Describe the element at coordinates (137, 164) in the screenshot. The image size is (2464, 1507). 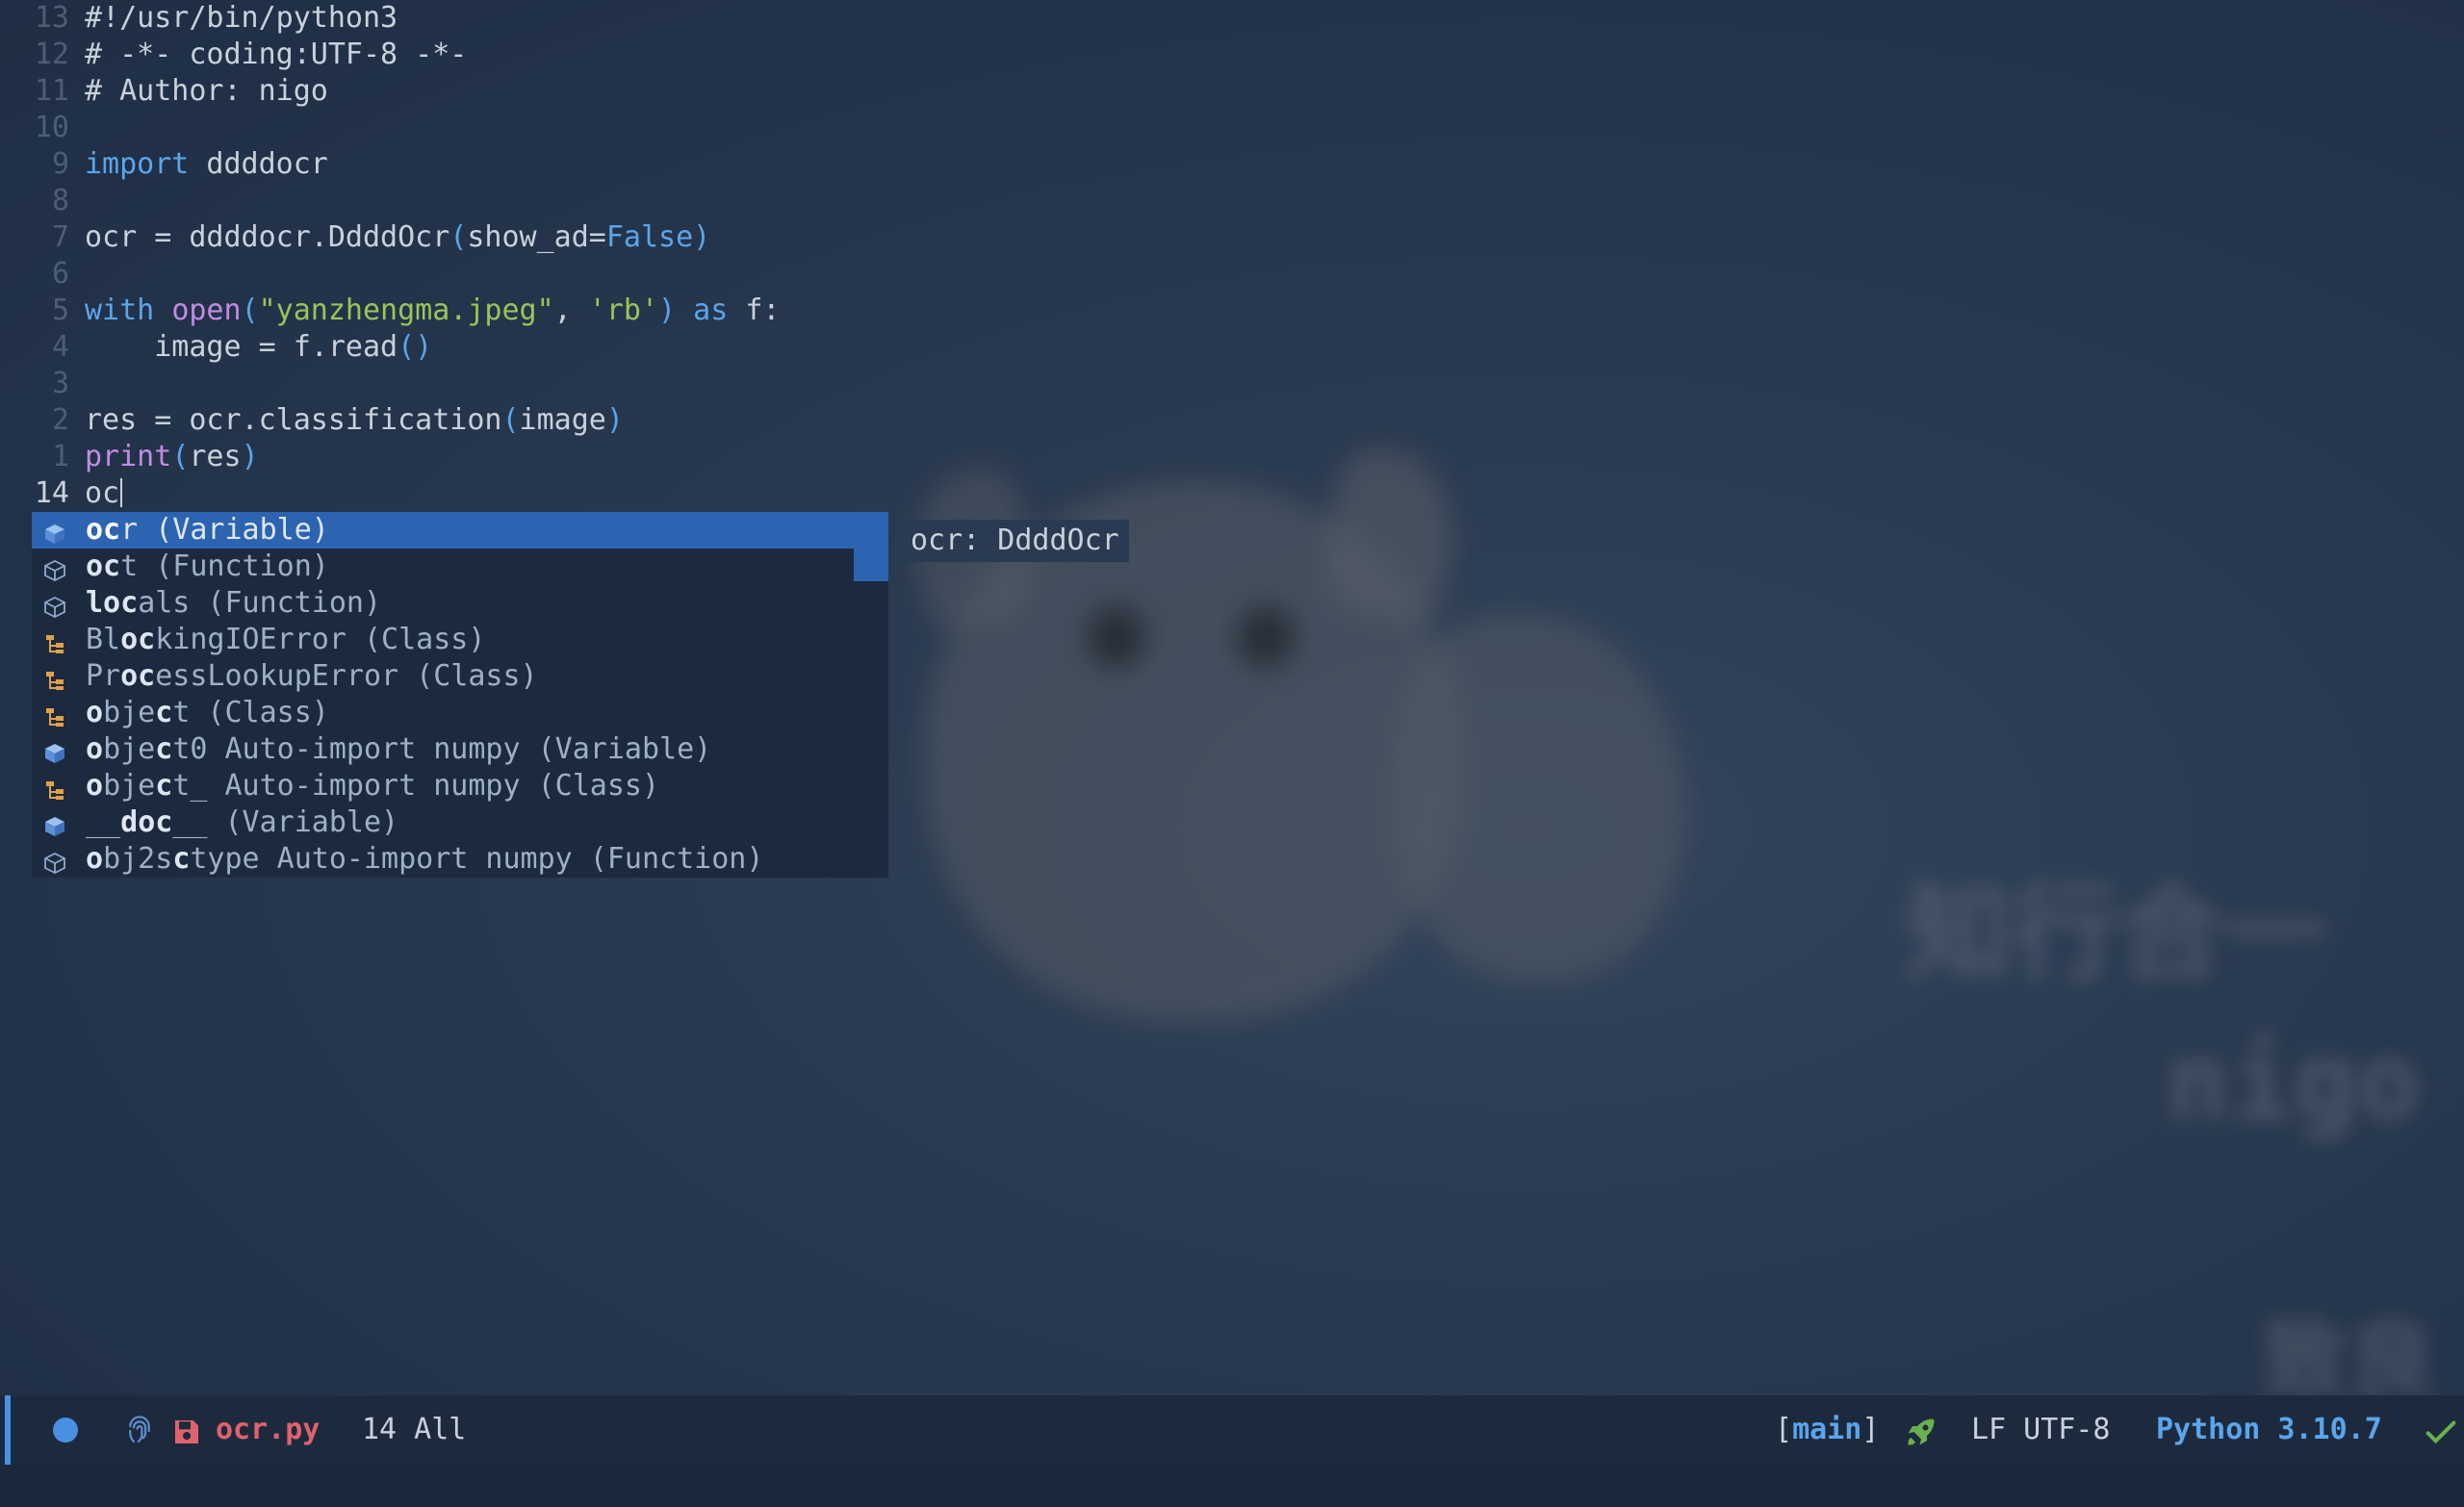
I see `code-token: import` at that location.